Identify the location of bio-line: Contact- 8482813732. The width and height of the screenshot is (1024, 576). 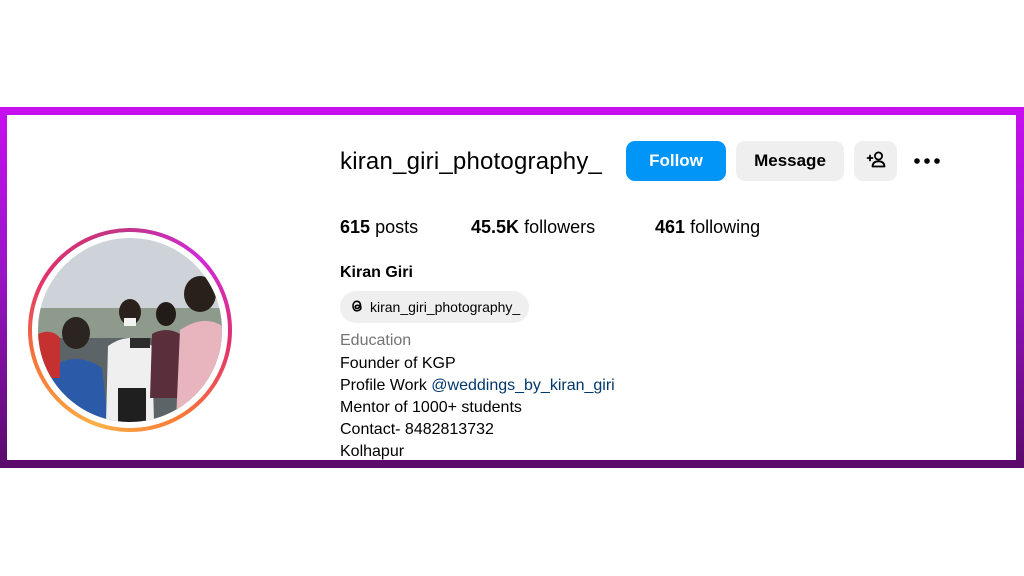
(417, 429).